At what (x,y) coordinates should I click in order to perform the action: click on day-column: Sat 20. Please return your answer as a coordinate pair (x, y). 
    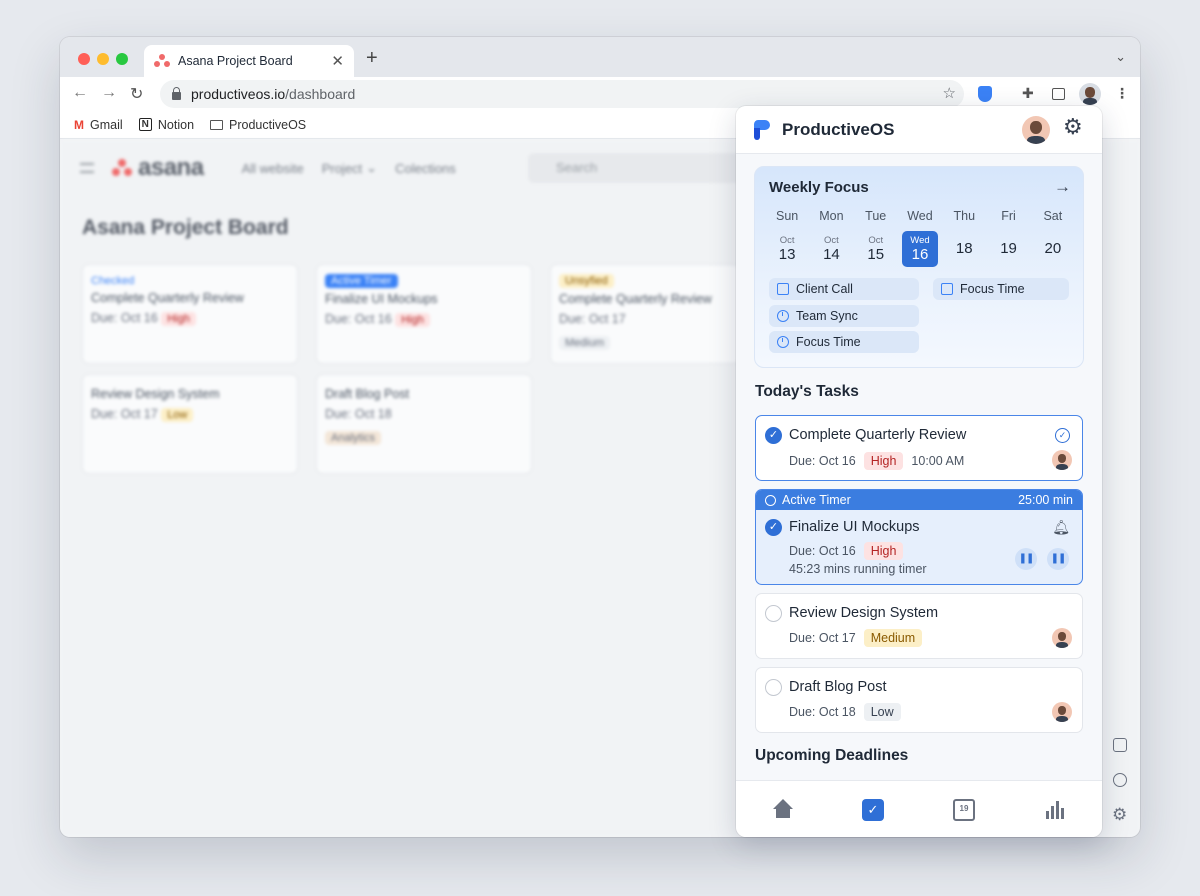
    Looking at the image, I should click on (1053, 238).